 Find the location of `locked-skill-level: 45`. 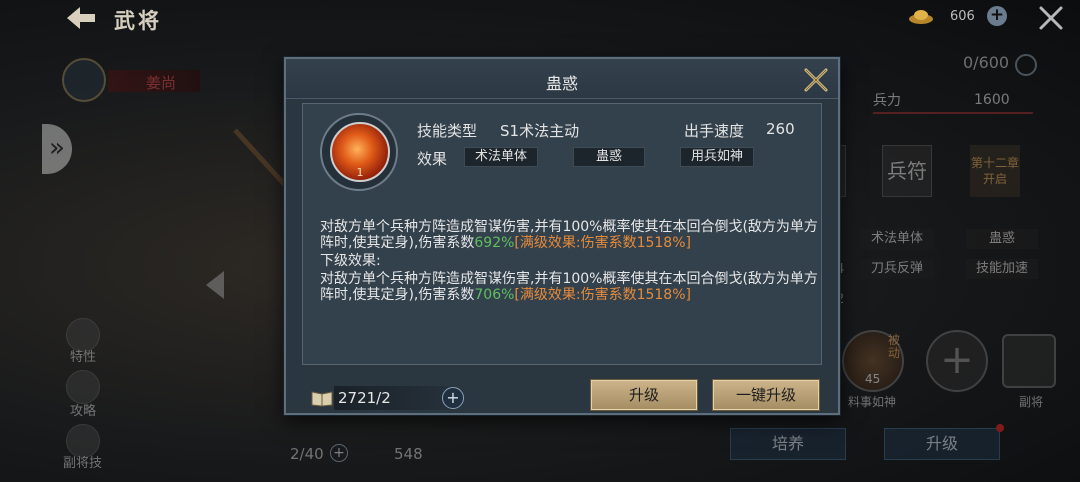

locked-skill-level: 45 is located at coordinates (873, 379).